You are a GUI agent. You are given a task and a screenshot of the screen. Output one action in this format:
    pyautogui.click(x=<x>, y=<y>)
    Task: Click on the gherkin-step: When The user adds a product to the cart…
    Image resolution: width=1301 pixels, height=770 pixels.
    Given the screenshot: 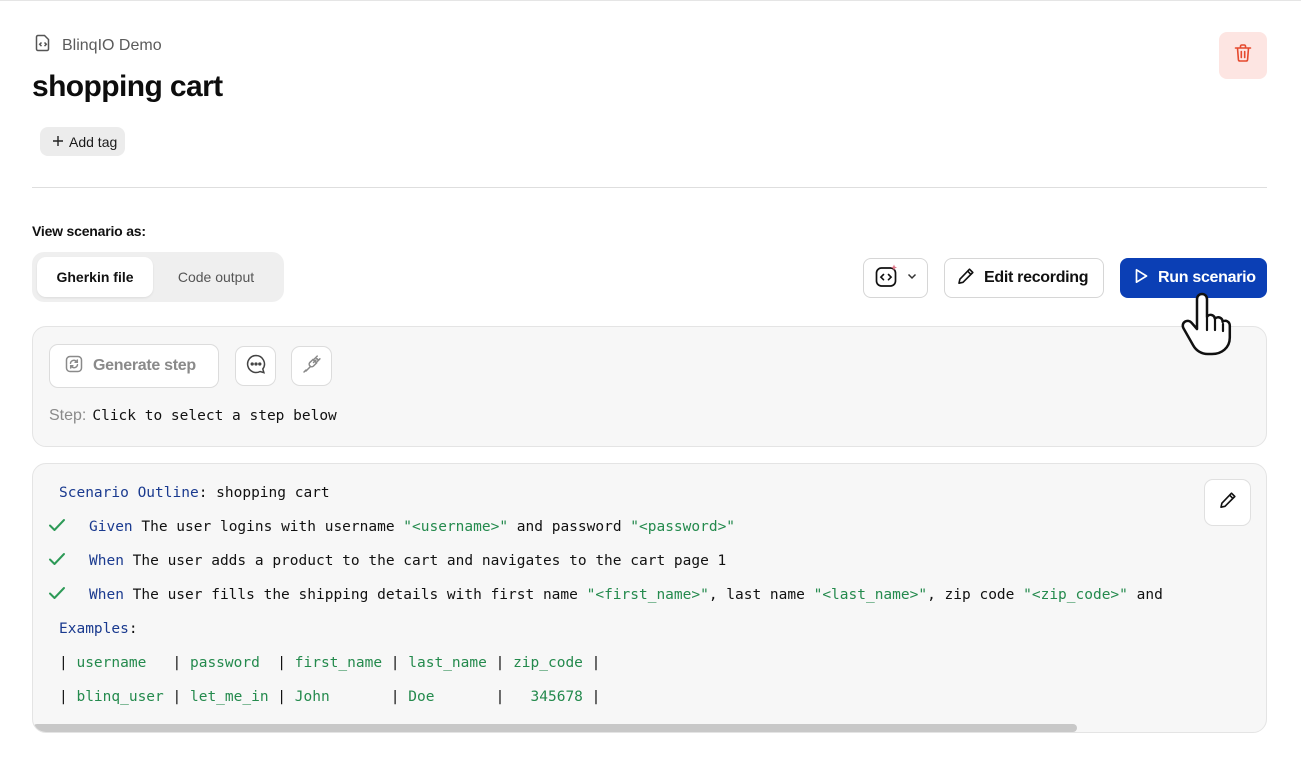 What is the action you would take?
    pyautogui.click(x=407, y=561)
    